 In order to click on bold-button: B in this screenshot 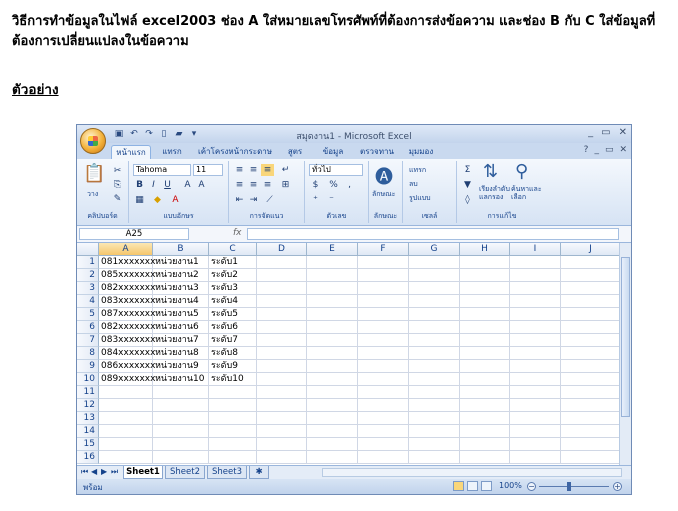, I will do `click(139, 185)`.